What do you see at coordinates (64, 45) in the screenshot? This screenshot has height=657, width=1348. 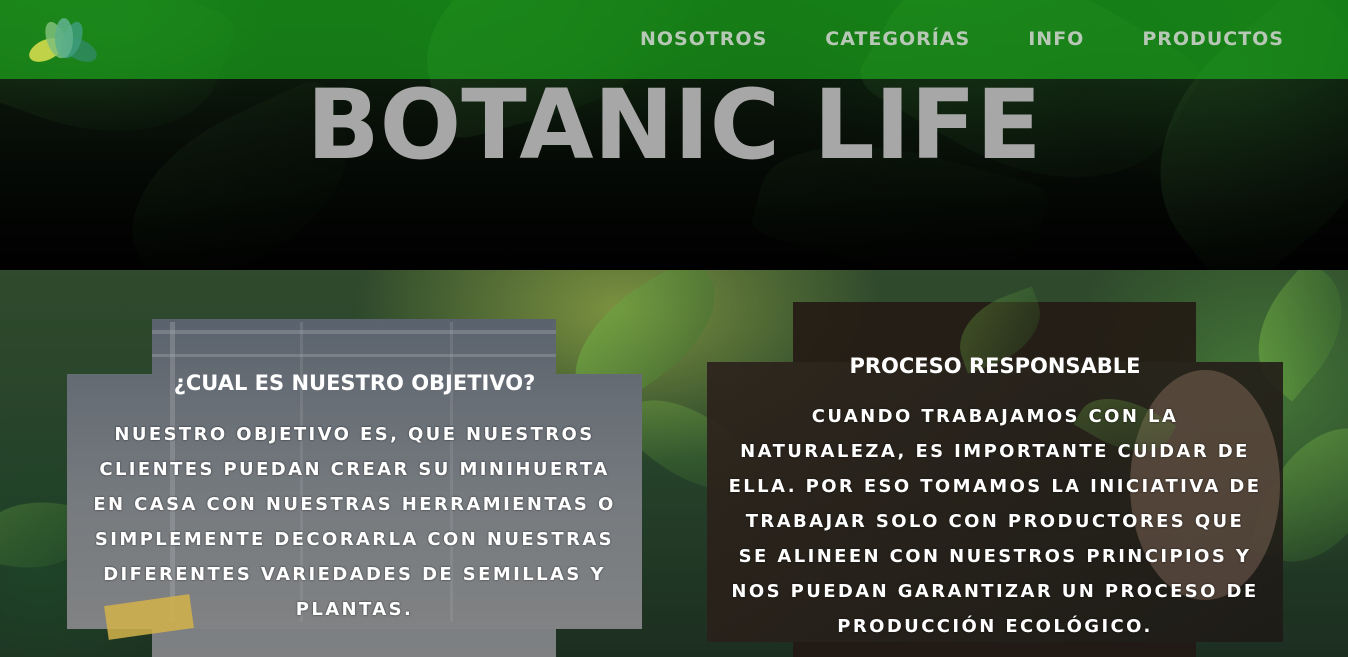 I see `lotus-logo-icon` at bounding box center [64, 45].